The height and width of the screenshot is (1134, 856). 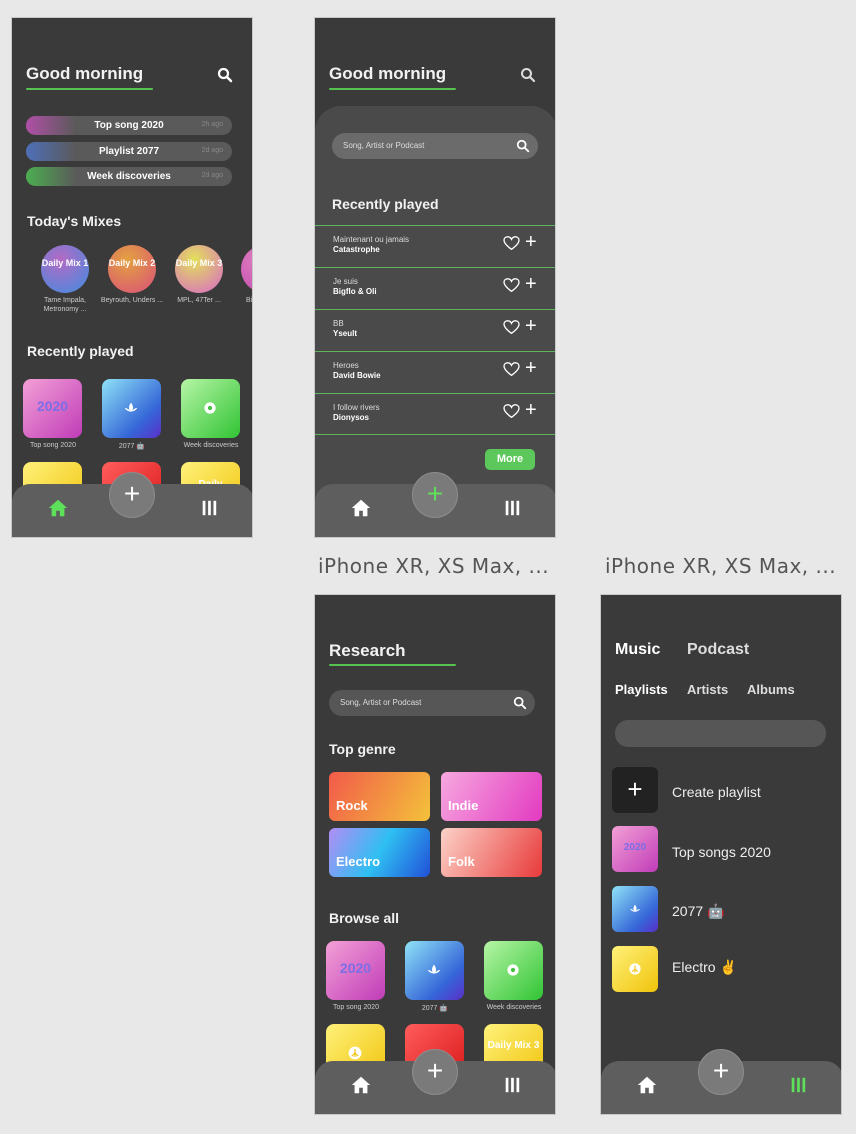 What do you see at coordinates (510, 459) in the screenshot?
I see `more-button: More` at bounding box center [510, 459].